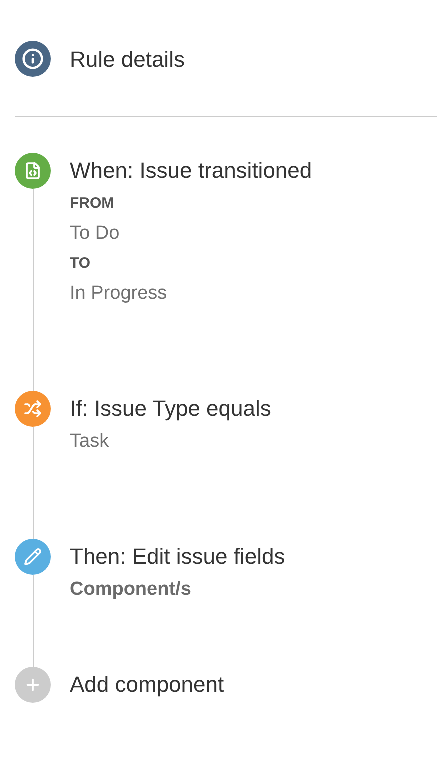 The height and width of the screenshot is (757, 437). What do you see at coordinates (33, 409) in the screenshot?
I see `shuffle-icon` at bounding box center [33, 409].